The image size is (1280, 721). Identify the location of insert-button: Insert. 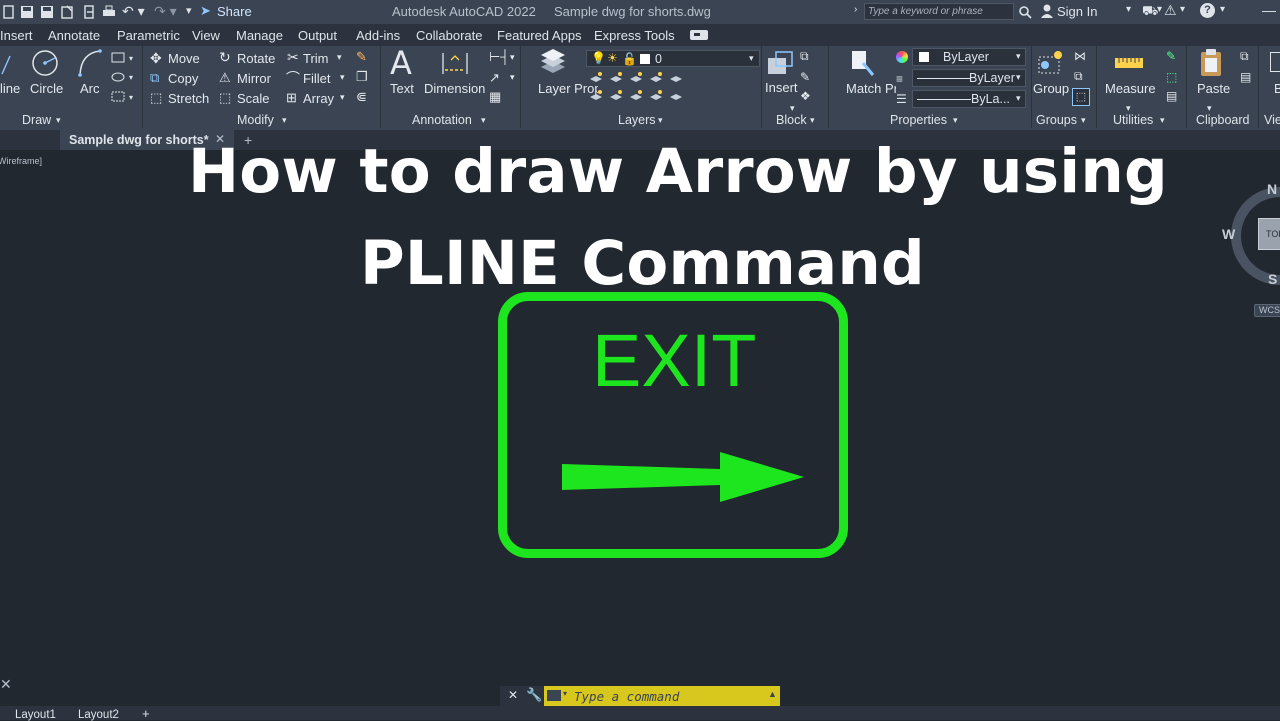
(781, 87).